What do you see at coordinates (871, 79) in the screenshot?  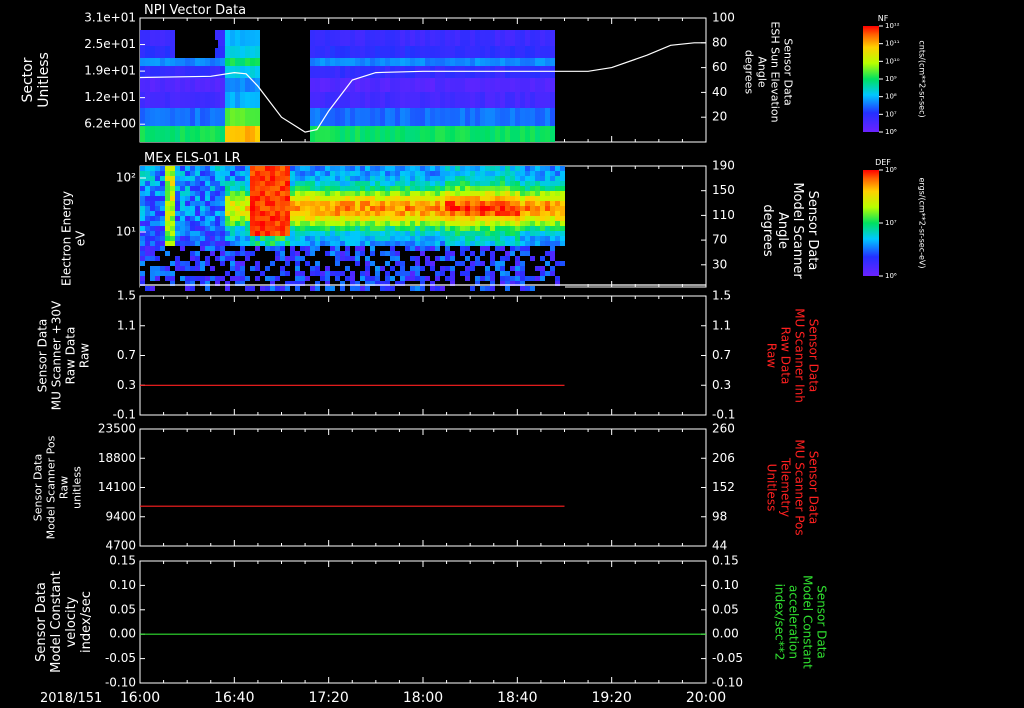 I see `colorbar-gradient` at bounding box center [871, 79].